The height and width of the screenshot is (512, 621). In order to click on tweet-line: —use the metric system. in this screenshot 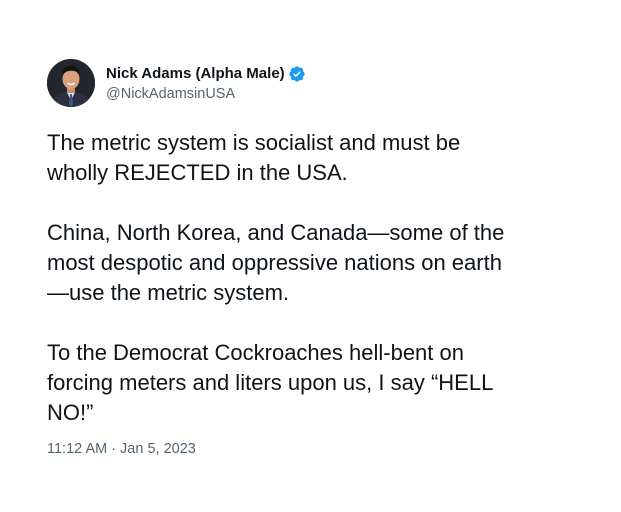, I will do `click(168, 292)`.